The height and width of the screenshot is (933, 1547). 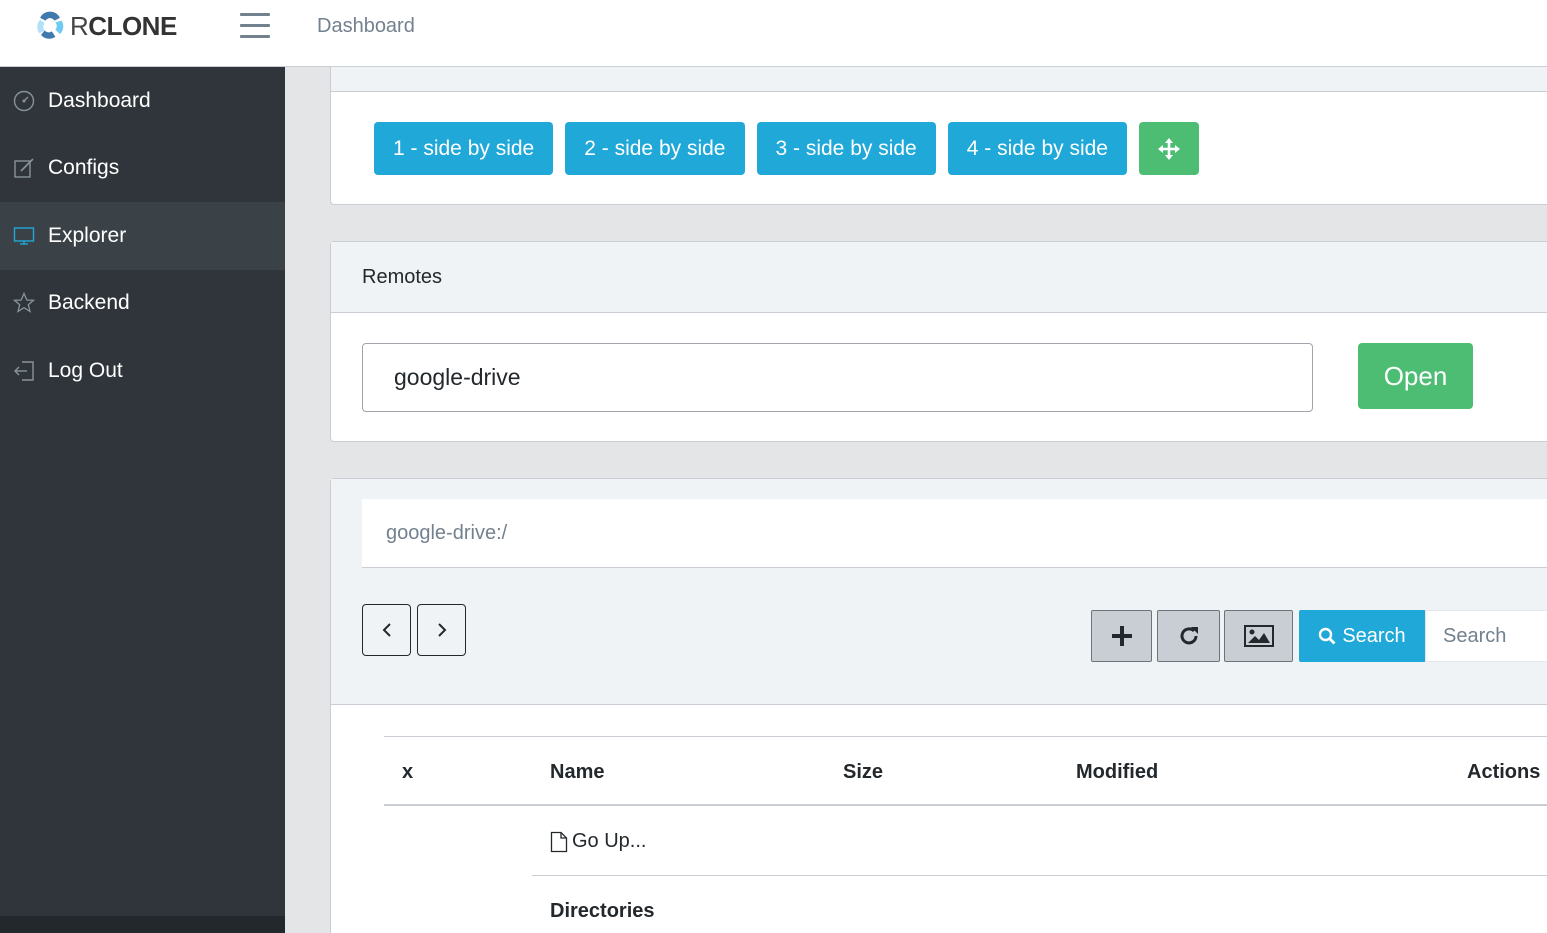 What do you see at coordinates (458, 875) in the screenshot?
I see `row-divider-gap` at bounding box center [458, 875].